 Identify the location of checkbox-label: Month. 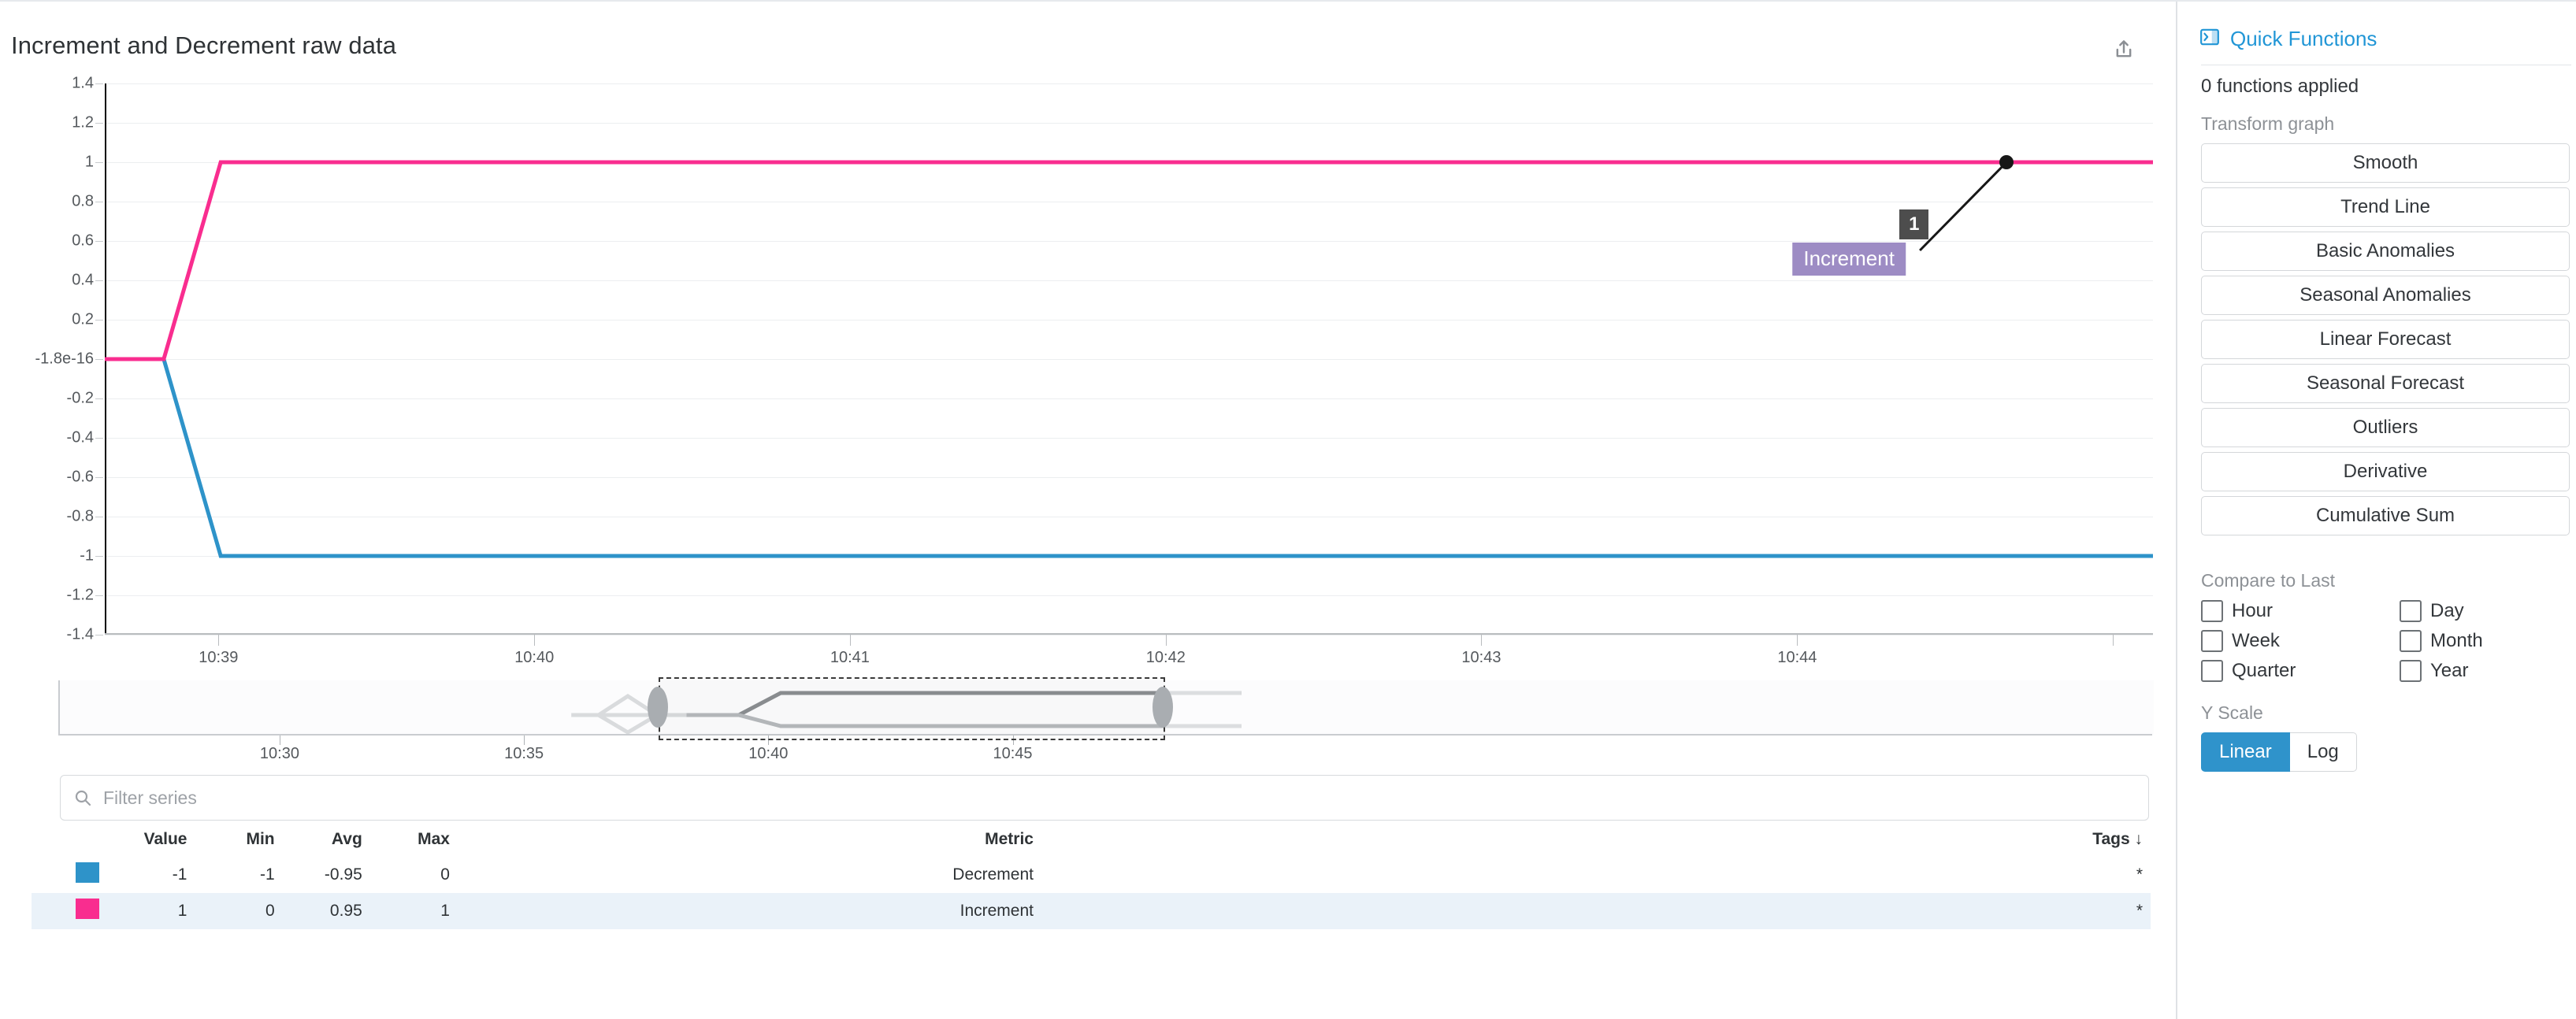
(2456, 640).